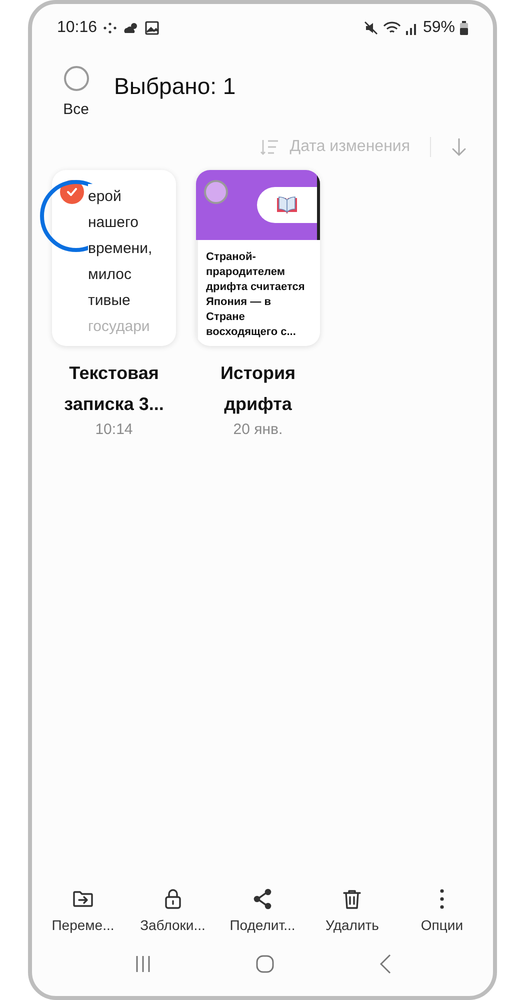 This screenshot has width=525, height=1000. I want to click on mute-icon, so click(371, 28).